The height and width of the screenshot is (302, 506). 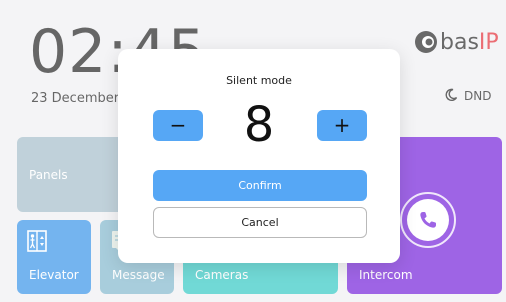 I want to click on cancel-button: Cancel, so click(x=260, y=222).